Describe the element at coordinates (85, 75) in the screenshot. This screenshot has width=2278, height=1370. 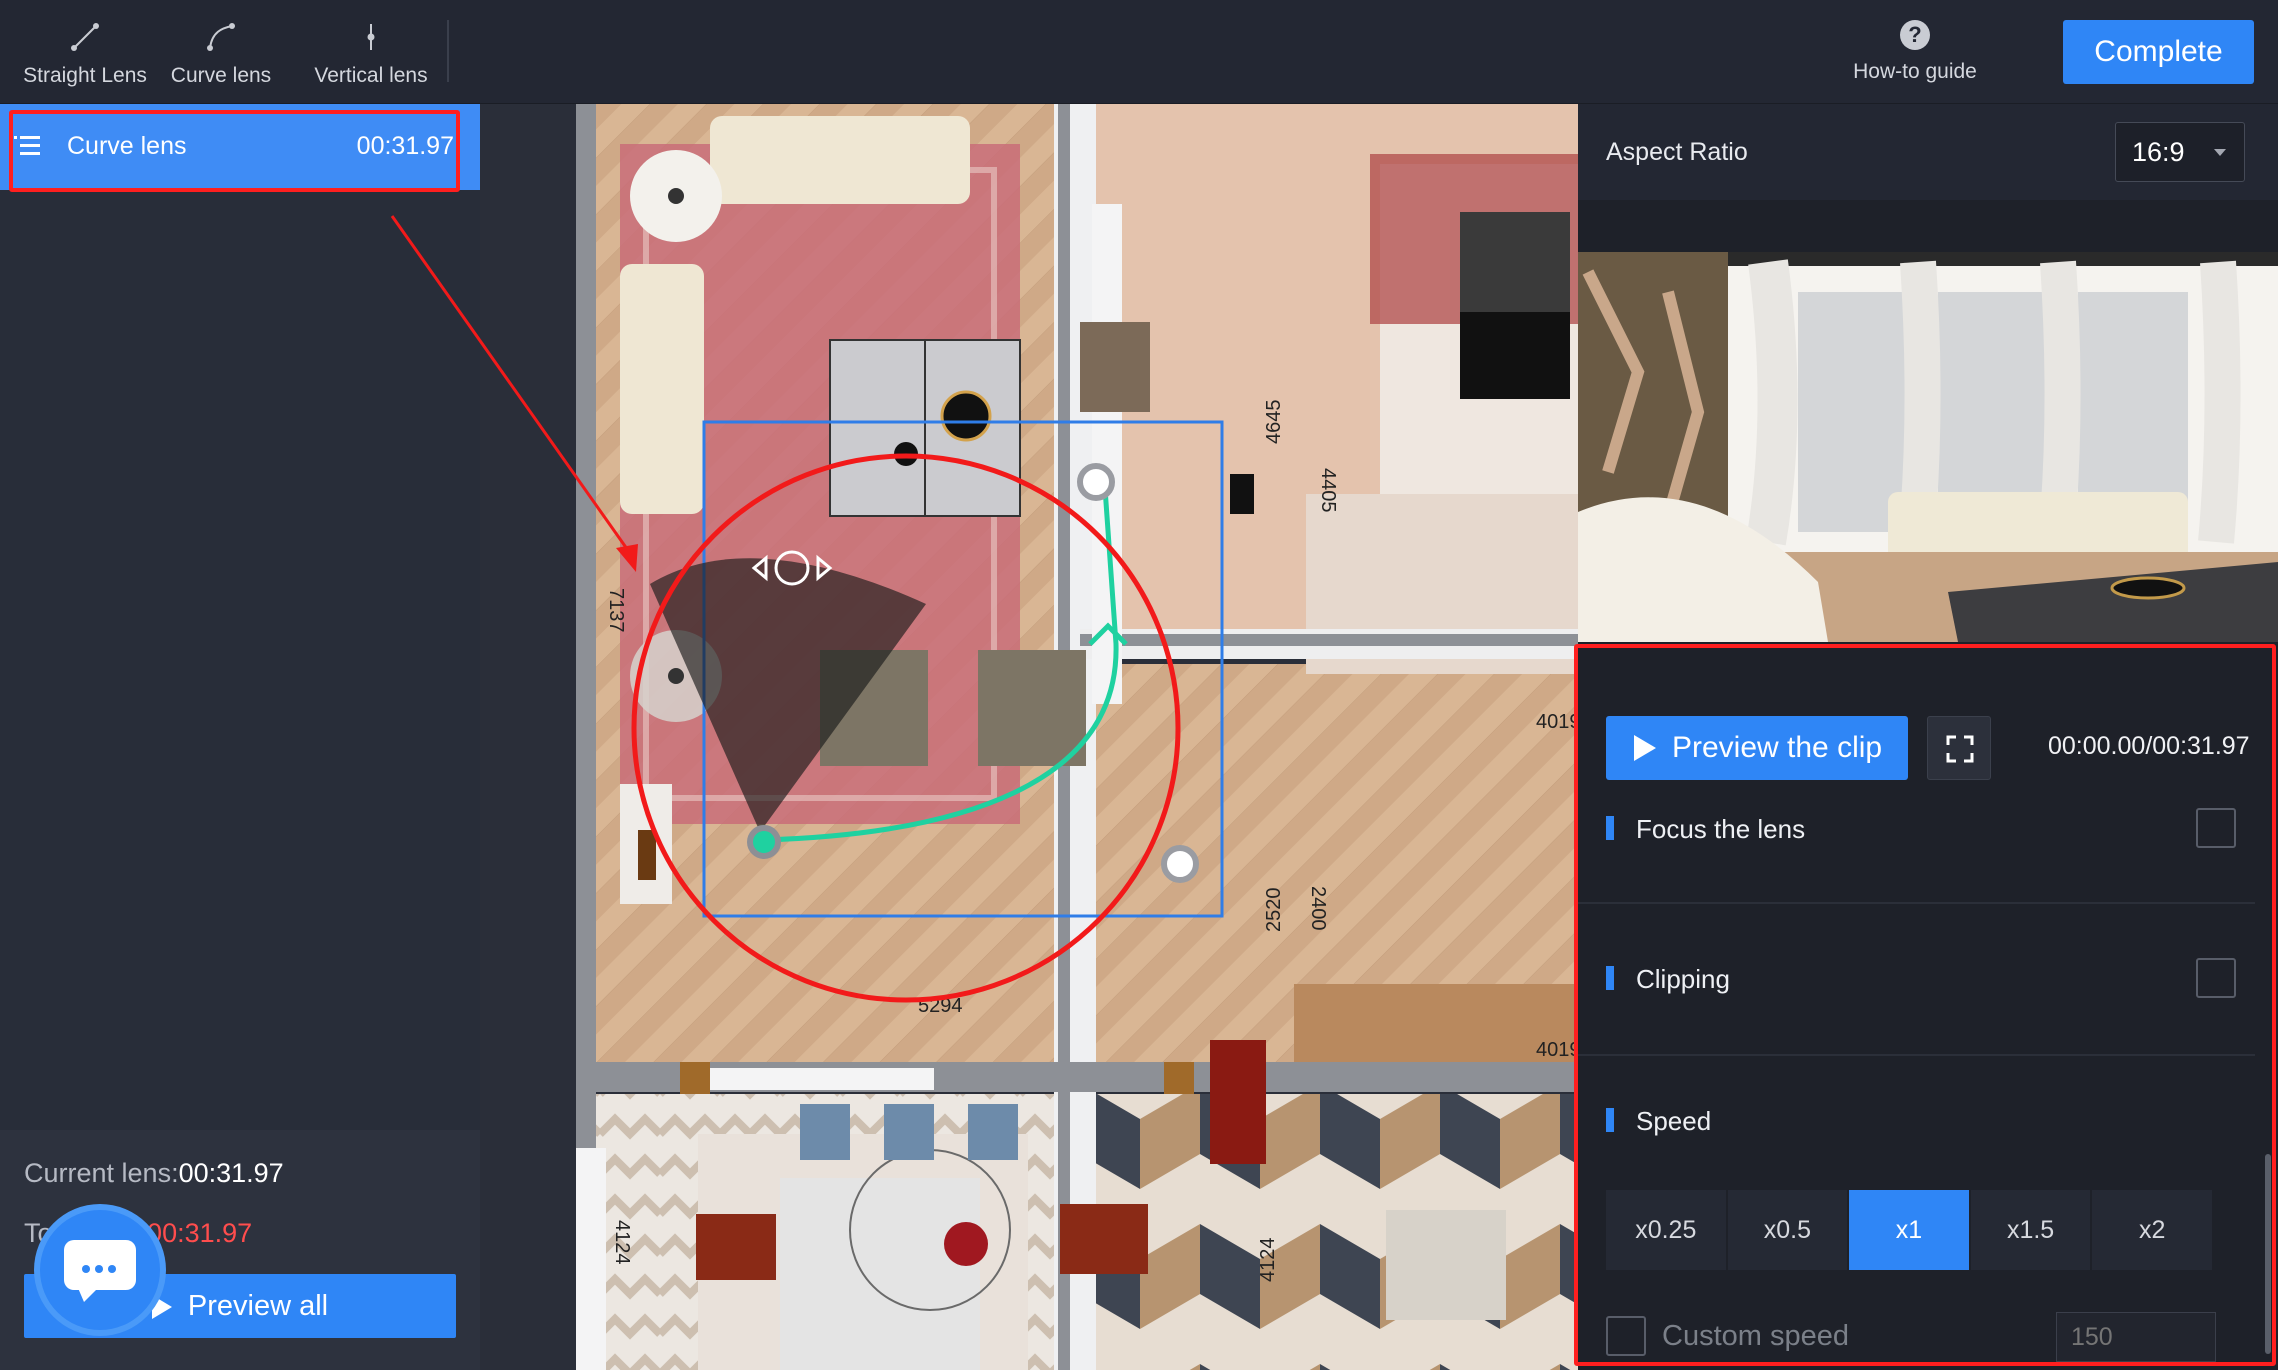
I see `straight-lens-label: Straight Lens` at that location.